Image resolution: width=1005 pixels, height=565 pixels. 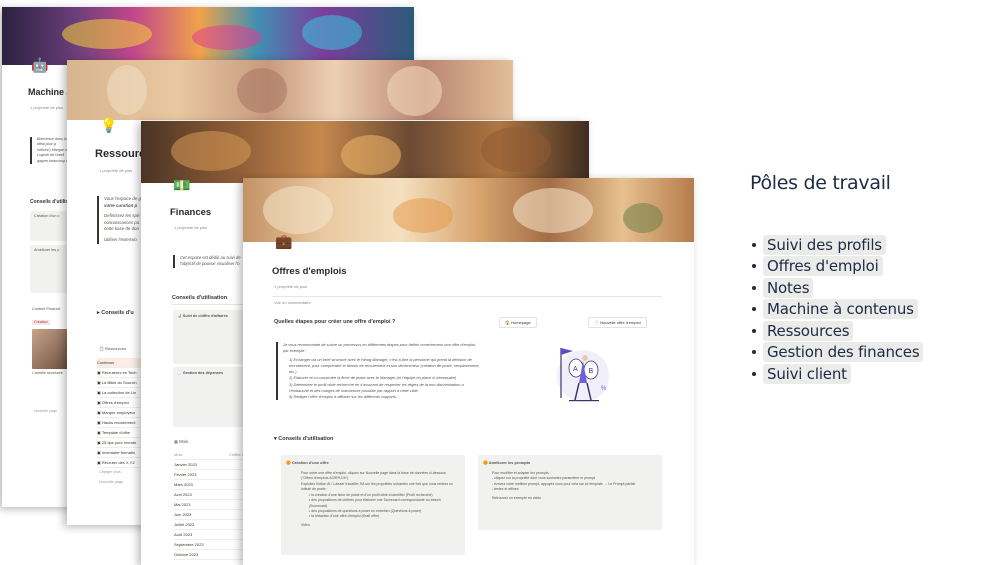 What do you see at coordinates (119, 363) in the screenshot?
I see `list-item: Contenus` at bounding box center [119, 363].